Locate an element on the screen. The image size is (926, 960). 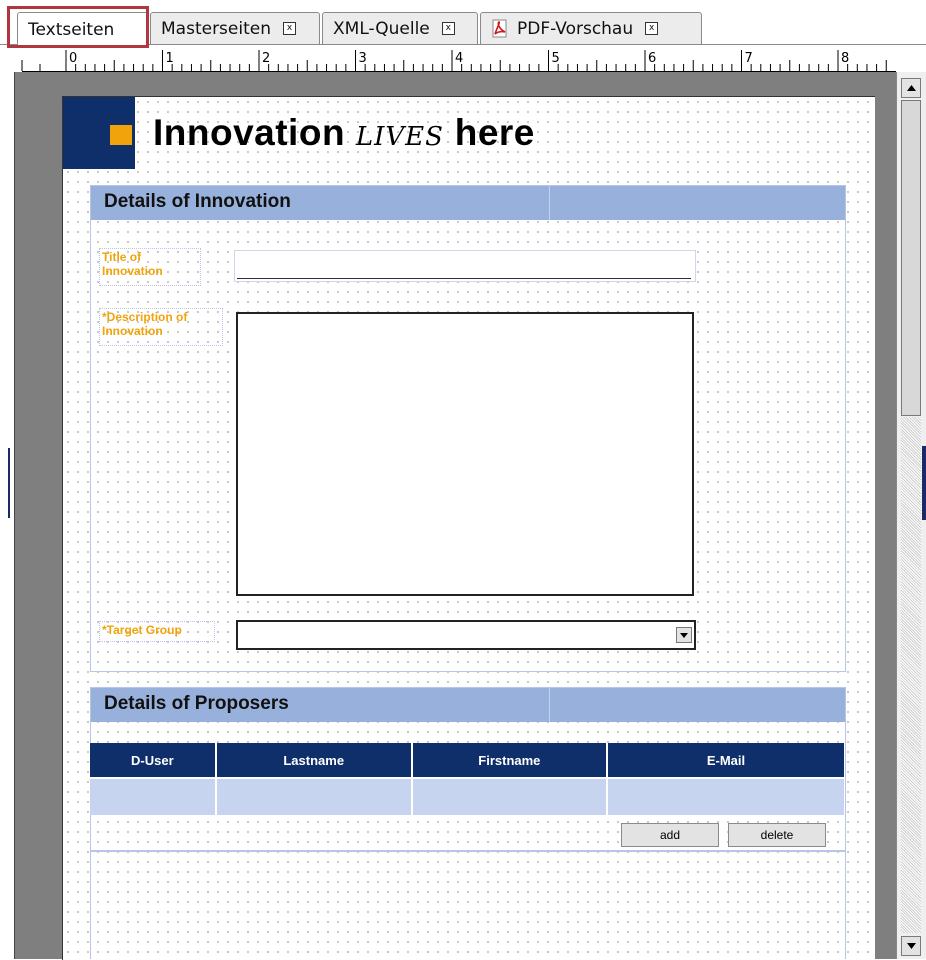
scroll-track is located at coordinates (911, 675).